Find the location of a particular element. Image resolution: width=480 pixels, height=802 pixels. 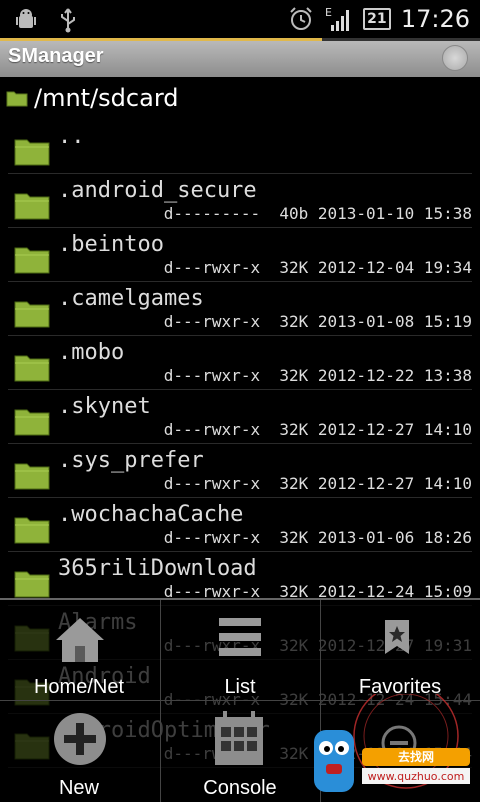

menu-favorites: Favorites is located at coordinates (400, 650).